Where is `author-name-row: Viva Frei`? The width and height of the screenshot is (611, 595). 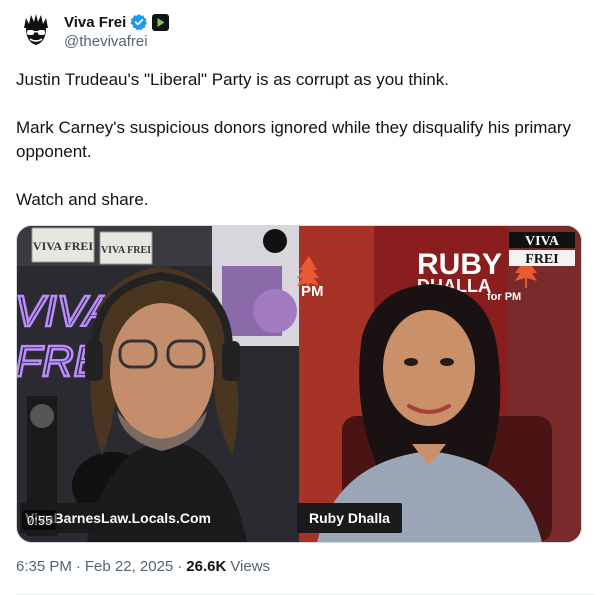 author-name-row: Viva Frei is located at coordinates (117, 22).